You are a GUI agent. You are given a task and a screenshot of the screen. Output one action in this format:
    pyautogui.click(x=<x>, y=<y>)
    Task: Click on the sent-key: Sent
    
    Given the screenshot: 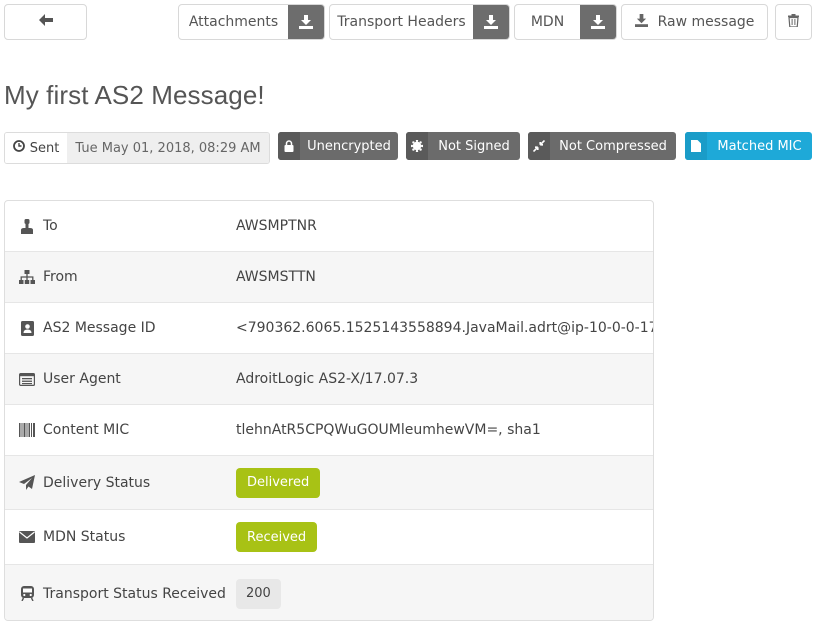 What is the action you would take?
    pyautogui.click(x=36, y=148)
    